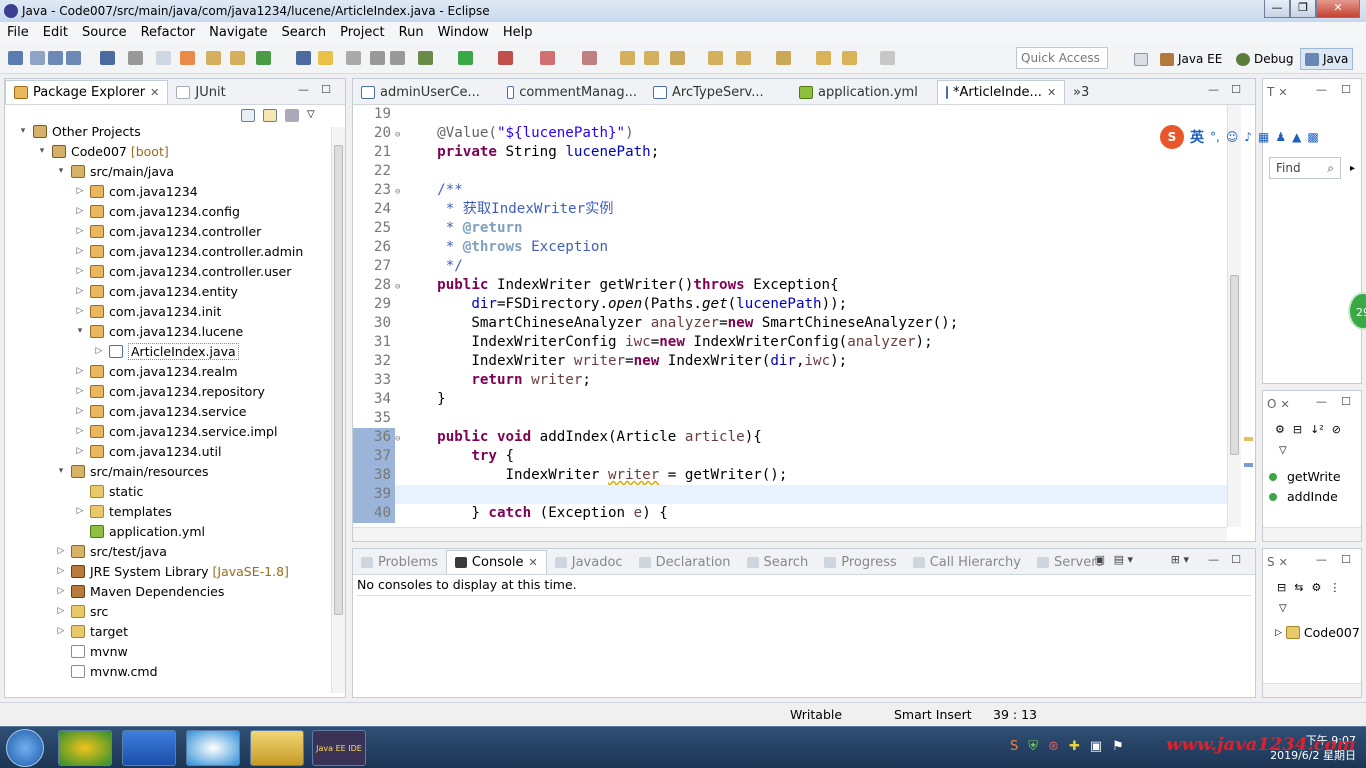 The width and height of the screenshot is (1366, 768). I want to click on servers-side-scrollbar, so click(1312, 690).